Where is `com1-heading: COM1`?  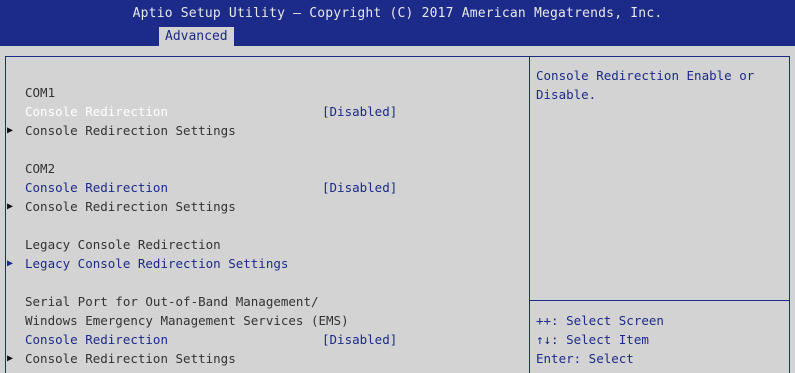
com1-heading: COM1 is located at coordinates (40, 92).